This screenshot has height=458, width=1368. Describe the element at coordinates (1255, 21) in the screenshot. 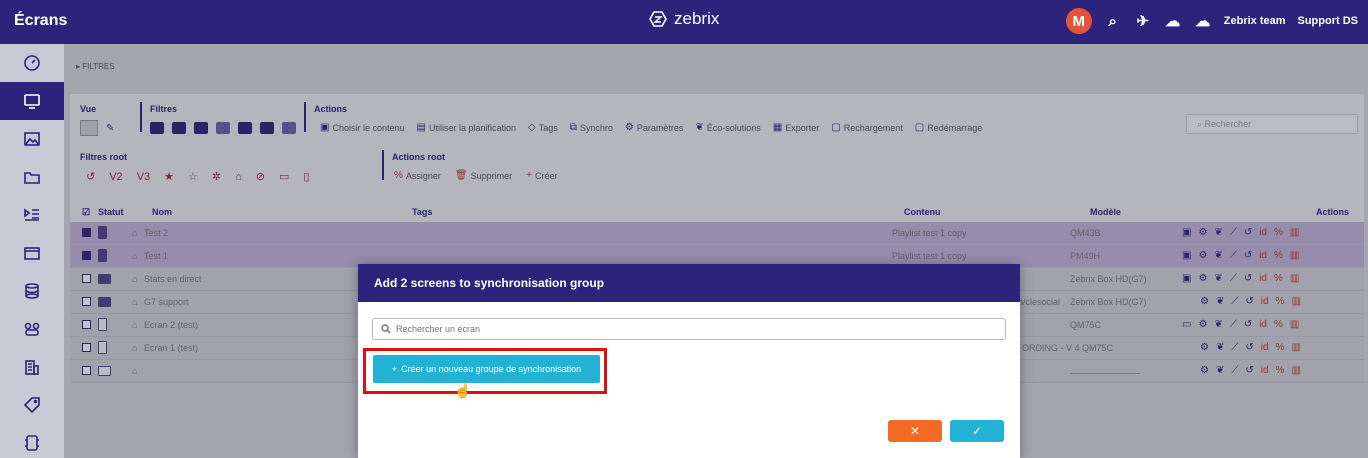

I see `team-link: Zebrix team` at that location.